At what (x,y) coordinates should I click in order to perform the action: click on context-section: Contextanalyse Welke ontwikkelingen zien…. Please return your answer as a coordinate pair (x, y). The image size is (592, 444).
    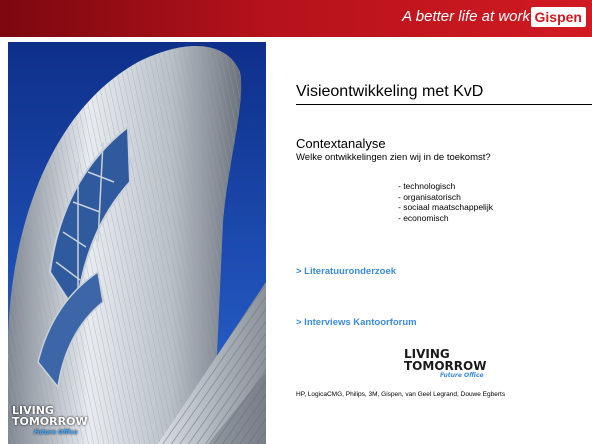
    Looking at the image, I should click on (444, 149).